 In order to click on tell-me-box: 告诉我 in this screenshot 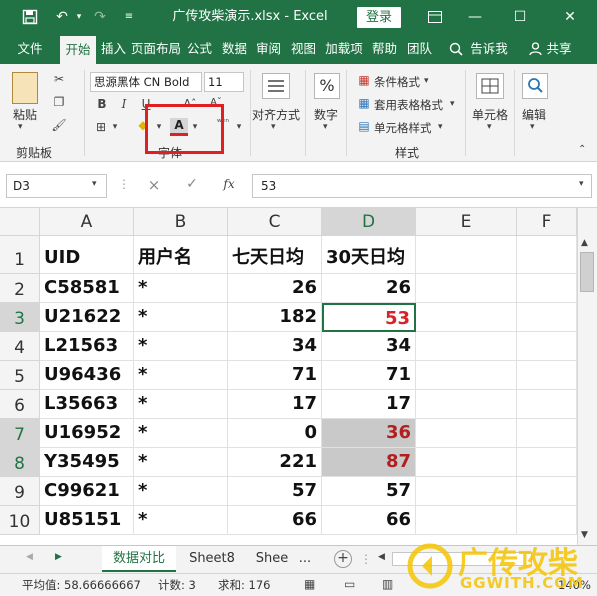, I will do `click(489, 49)`.